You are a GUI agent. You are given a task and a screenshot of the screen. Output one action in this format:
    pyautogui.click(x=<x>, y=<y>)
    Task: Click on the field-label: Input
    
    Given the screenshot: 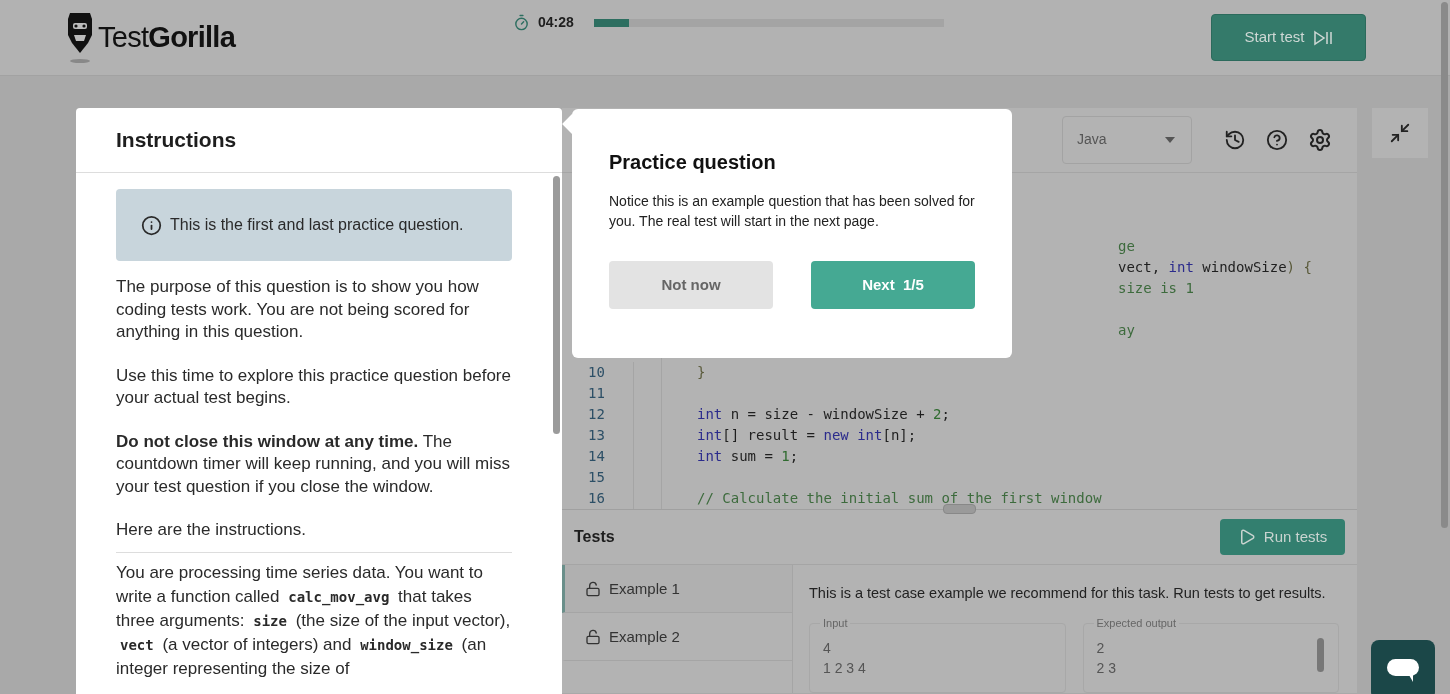 What is the action you would take?
    pyautogui.click(x=835, y=623)
    